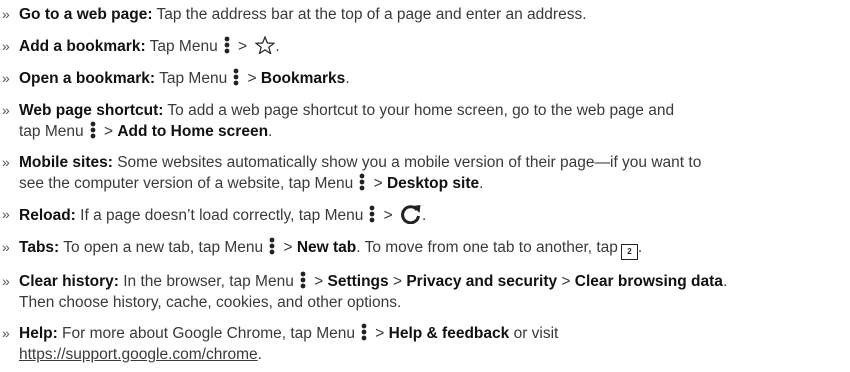 This screenshot has height=372, width=850. Describe the element at coordinates (265, 45) in the screenshot. I see `star-icon` at that location.